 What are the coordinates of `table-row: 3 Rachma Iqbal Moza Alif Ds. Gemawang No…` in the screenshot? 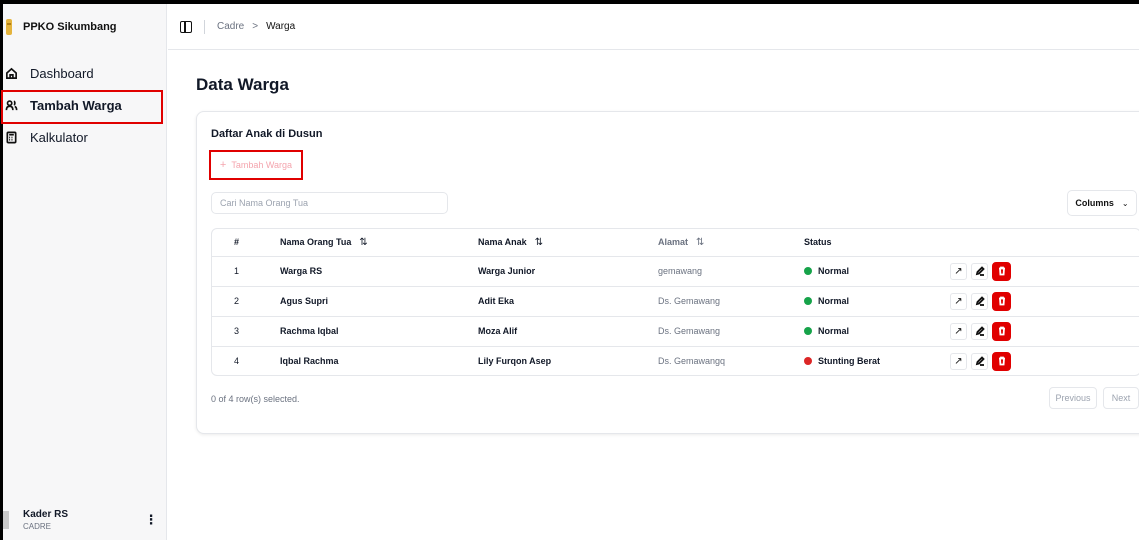 It's located at (675, 331).